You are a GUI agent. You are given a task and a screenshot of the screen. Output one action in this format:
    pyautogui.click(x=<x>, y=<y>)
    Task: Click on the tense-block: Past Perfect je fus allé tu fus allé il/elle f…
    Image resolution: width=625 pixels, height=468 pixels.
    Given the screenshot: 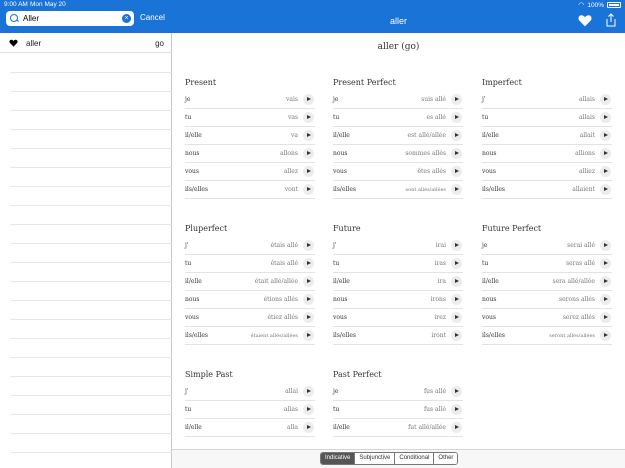 What is the action you would take?
    pyautogui.click(x=398, y=409)
    